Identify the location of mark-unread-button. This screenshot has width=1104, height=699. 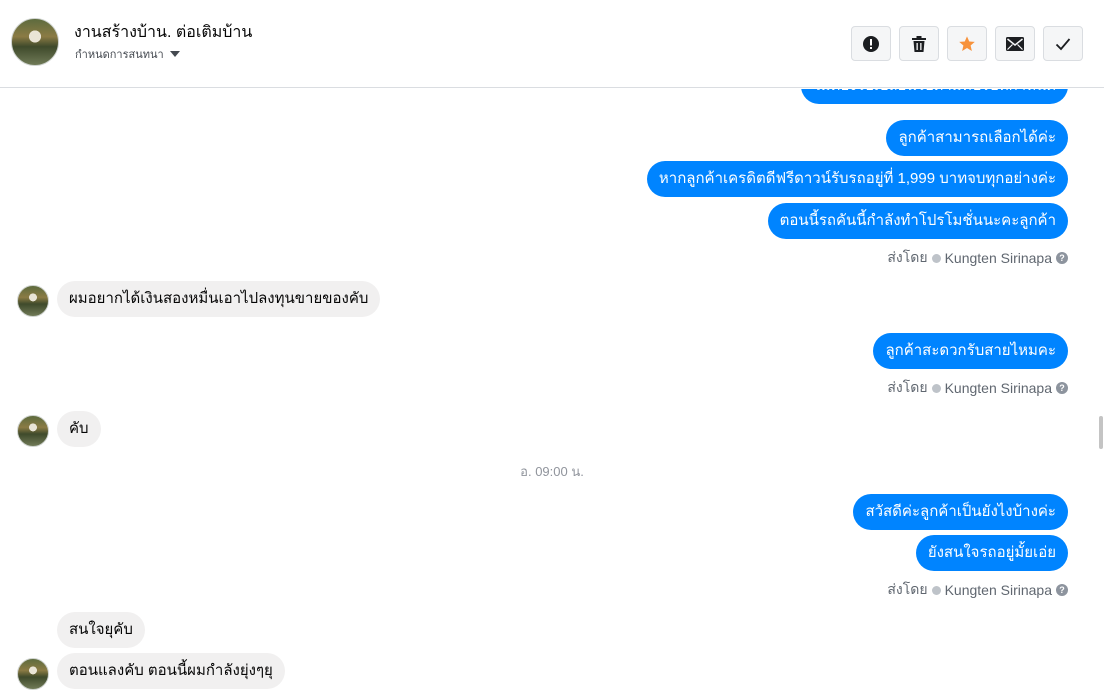
(1015, 43).